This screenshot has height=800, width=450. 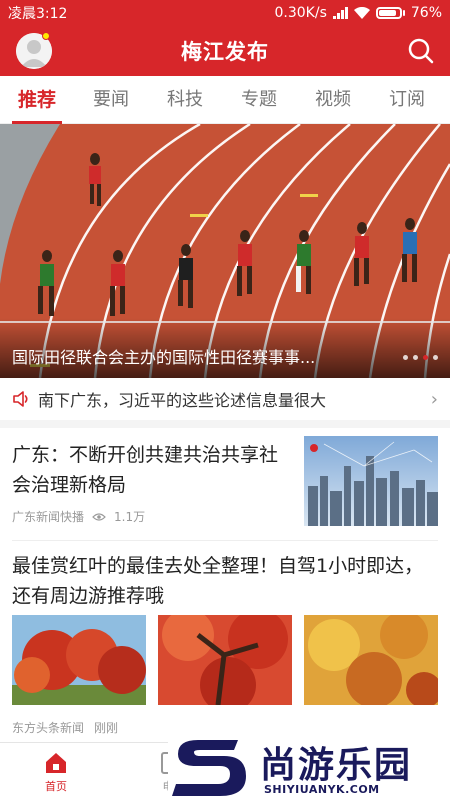 I want to click on category-tabs: 推荐 要闻 科技 专题 视频 订阅, so click(x=225, y=100).